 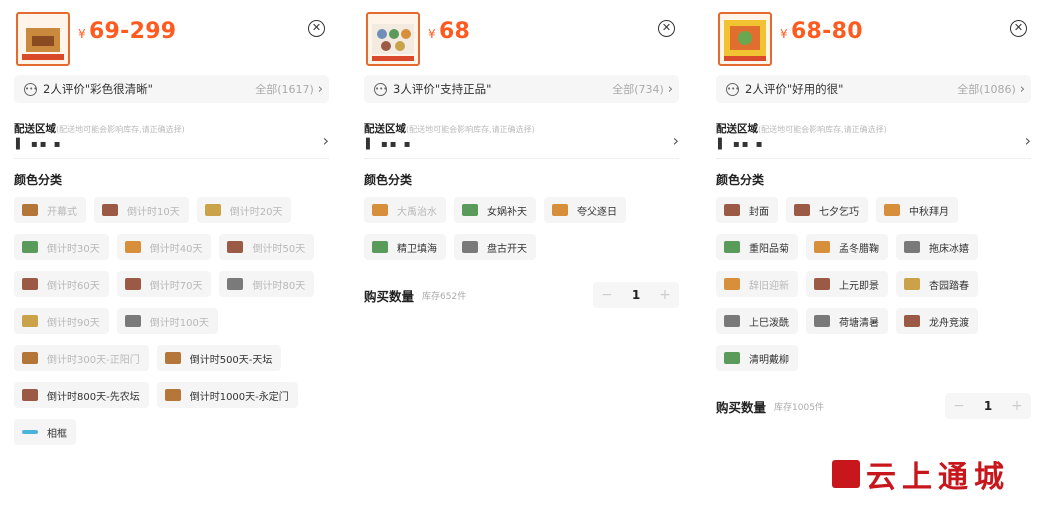 What do you see at coordinates (759, 212) in the screenshot?
I see `option-label: 封面` at bounding box center [759, 212].